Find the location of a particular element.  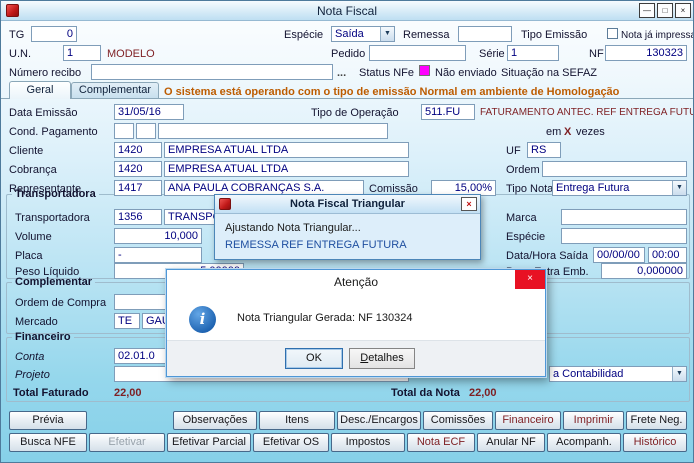

nota-ja-impressa-label: Nota já impressa is located at coordinates (657, 35).